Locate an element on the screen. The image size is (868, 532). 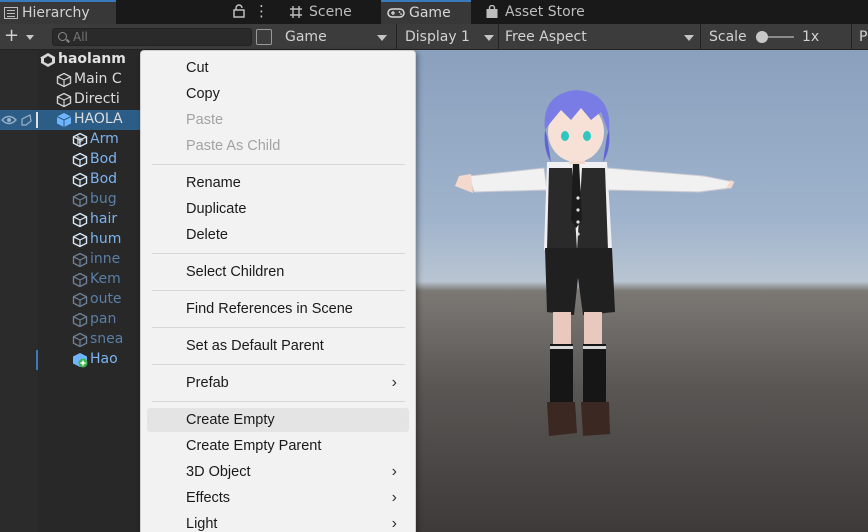
play-focused-dropdown: P is located at coordinates (863, 37).